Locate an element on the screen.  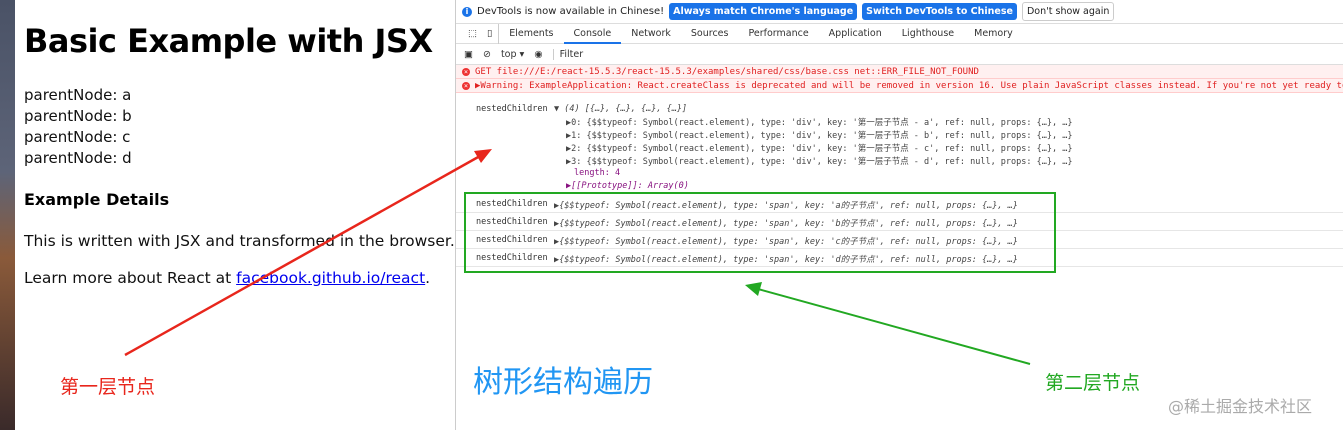
second-level-label: 第二层节点 is located at coordinates (1093, 383).